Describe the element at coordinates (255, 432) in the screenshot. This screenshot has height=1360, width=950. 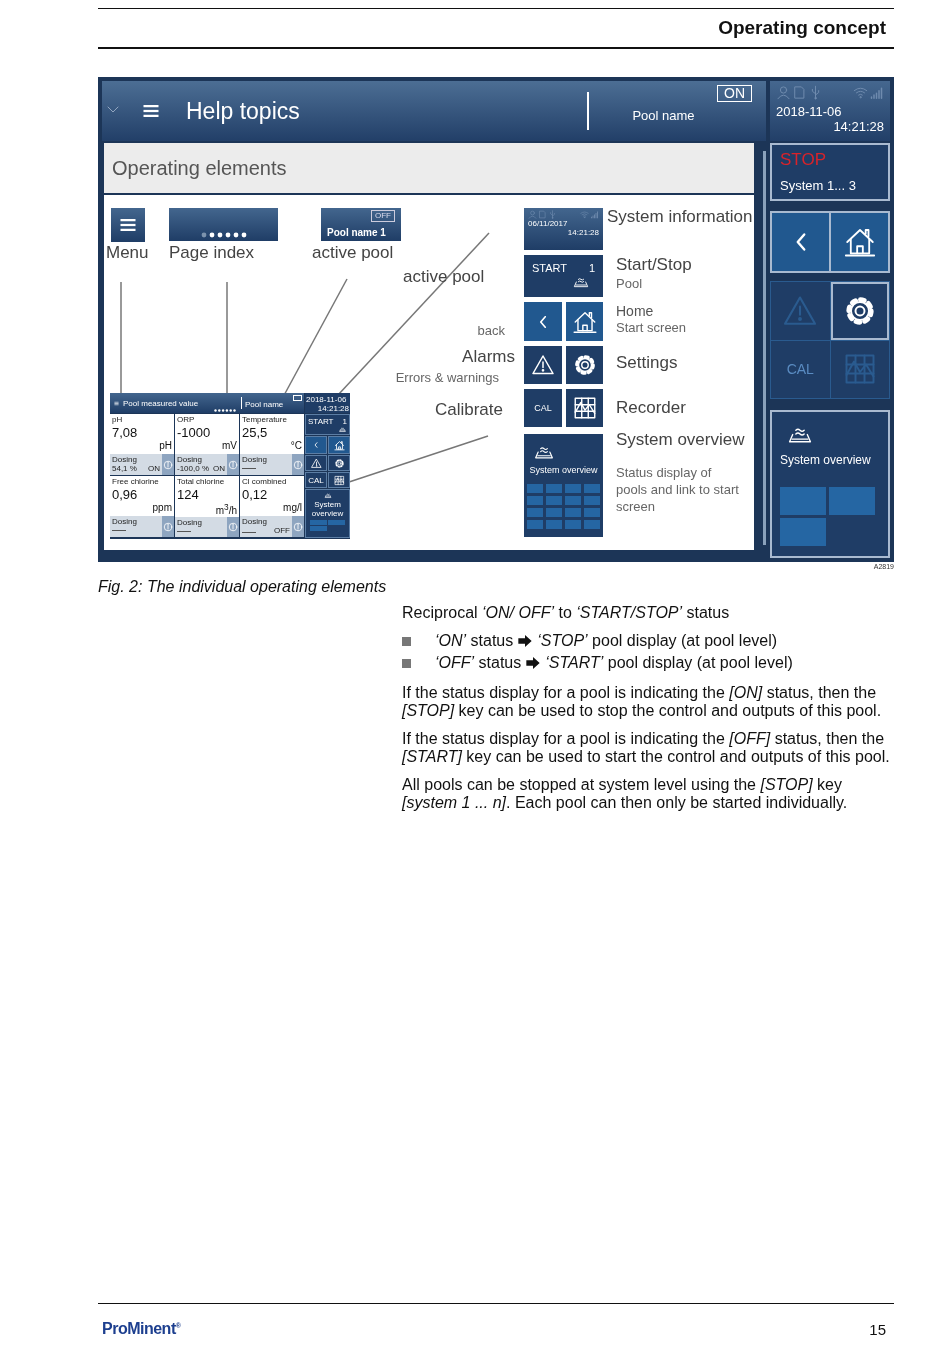
I see `measurement-value: 25,5` at that location.